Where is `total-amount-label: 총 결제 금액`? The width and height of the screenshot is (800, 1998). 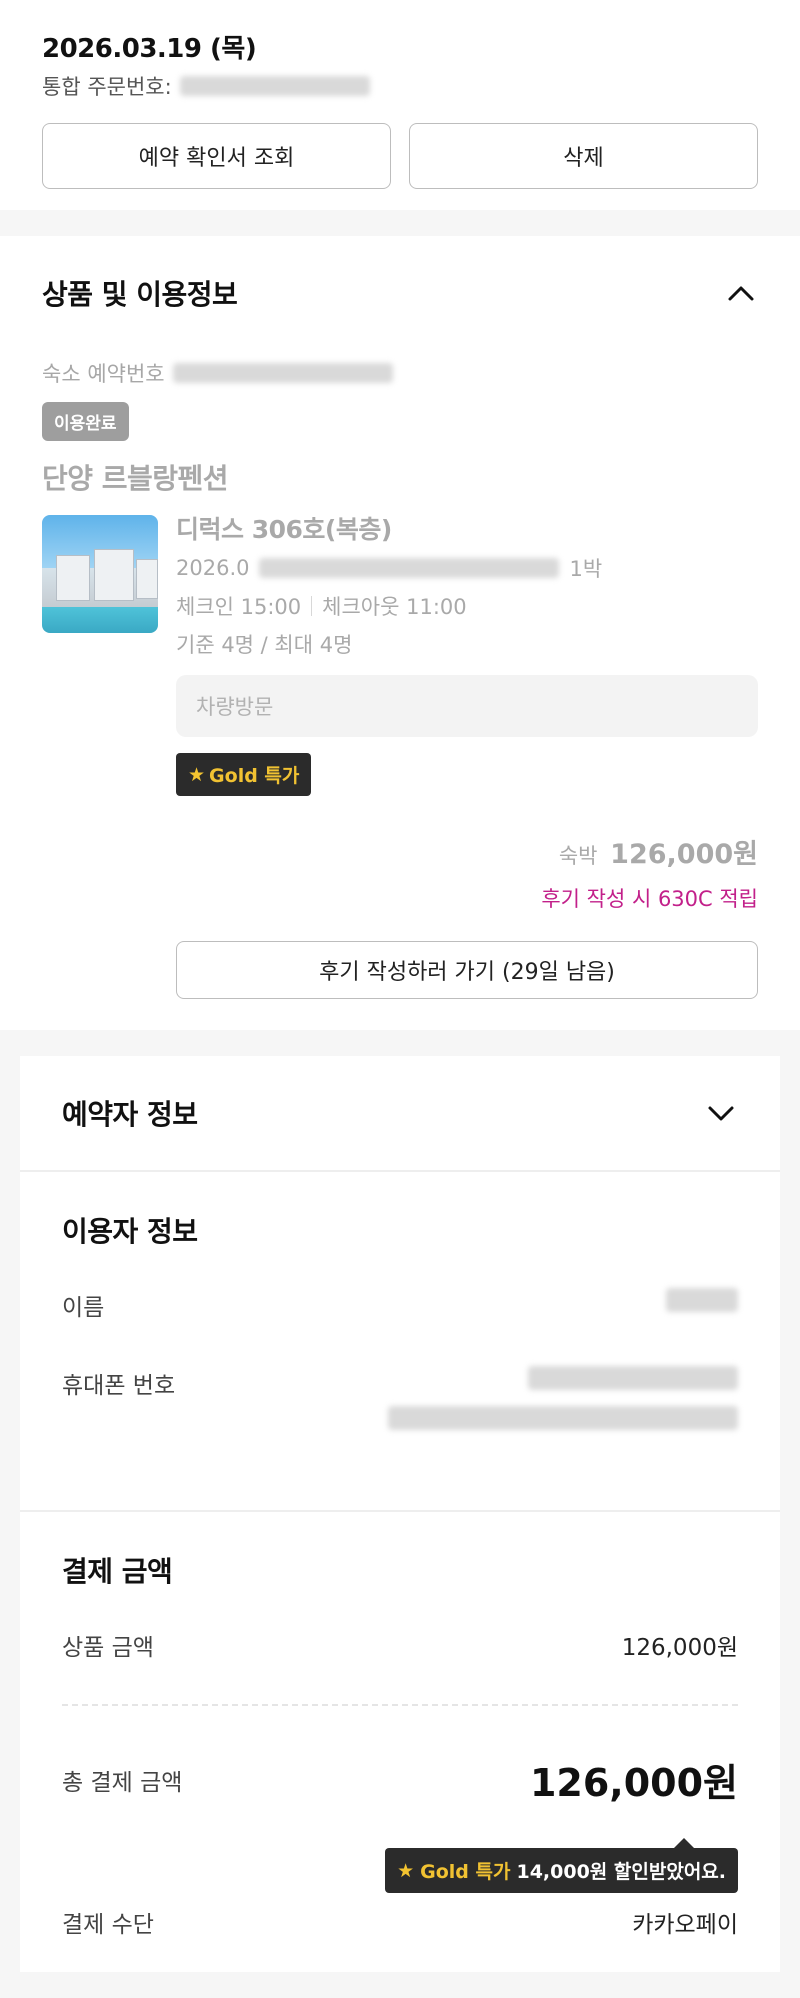 total-amount-label: 총 결제 금액 is located at coordinates (122, 1782).